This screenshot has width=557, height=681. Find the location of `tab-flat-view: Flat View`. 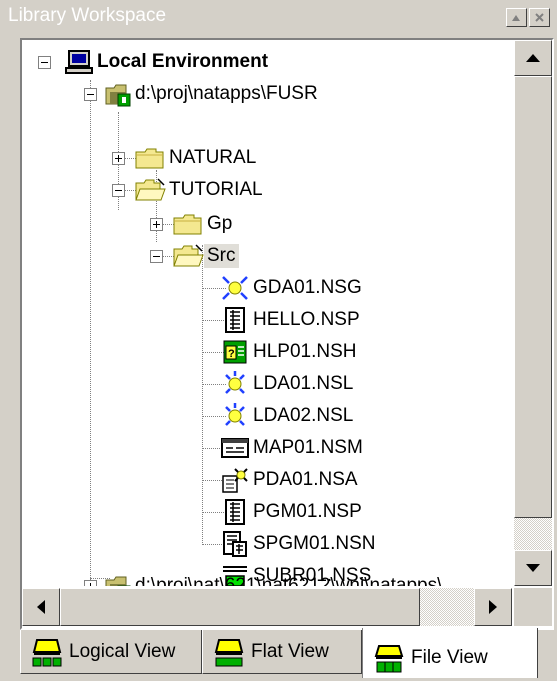

tab-flat-view: Flat View is located at coordinates (282, 652).